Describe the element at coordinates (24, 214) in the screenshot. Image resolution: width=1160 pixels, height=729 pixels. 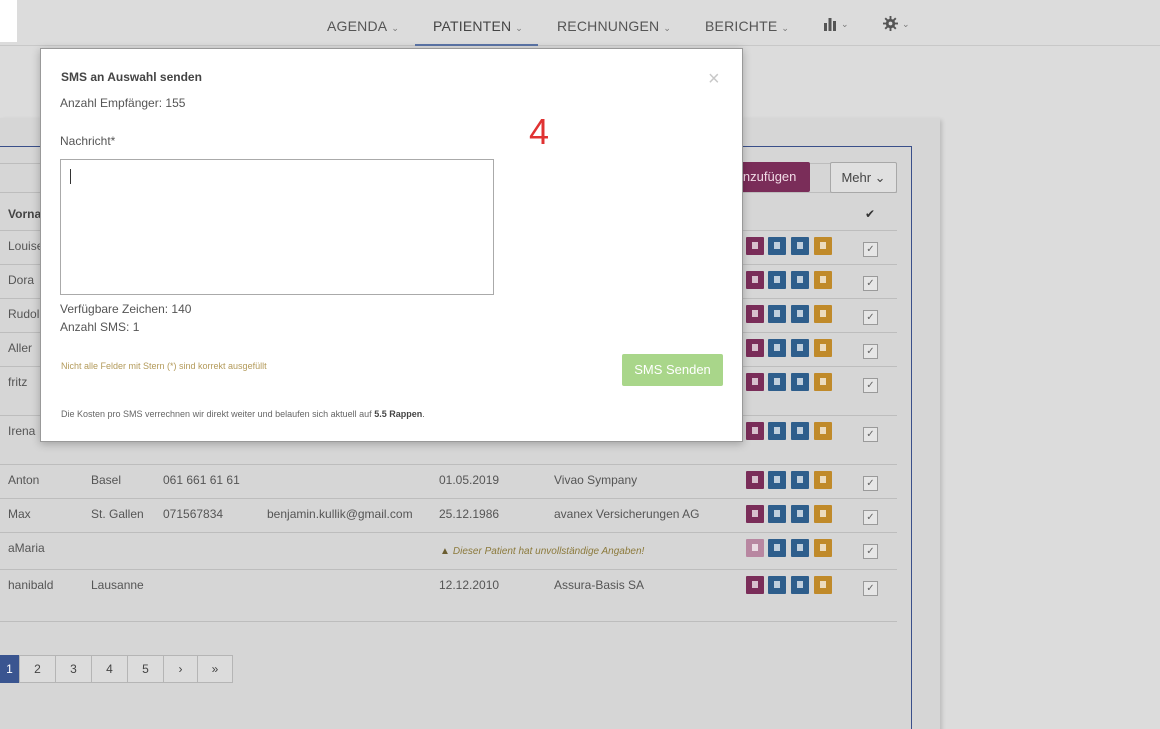
I see `column-header-firstname: Vorna` at that location.